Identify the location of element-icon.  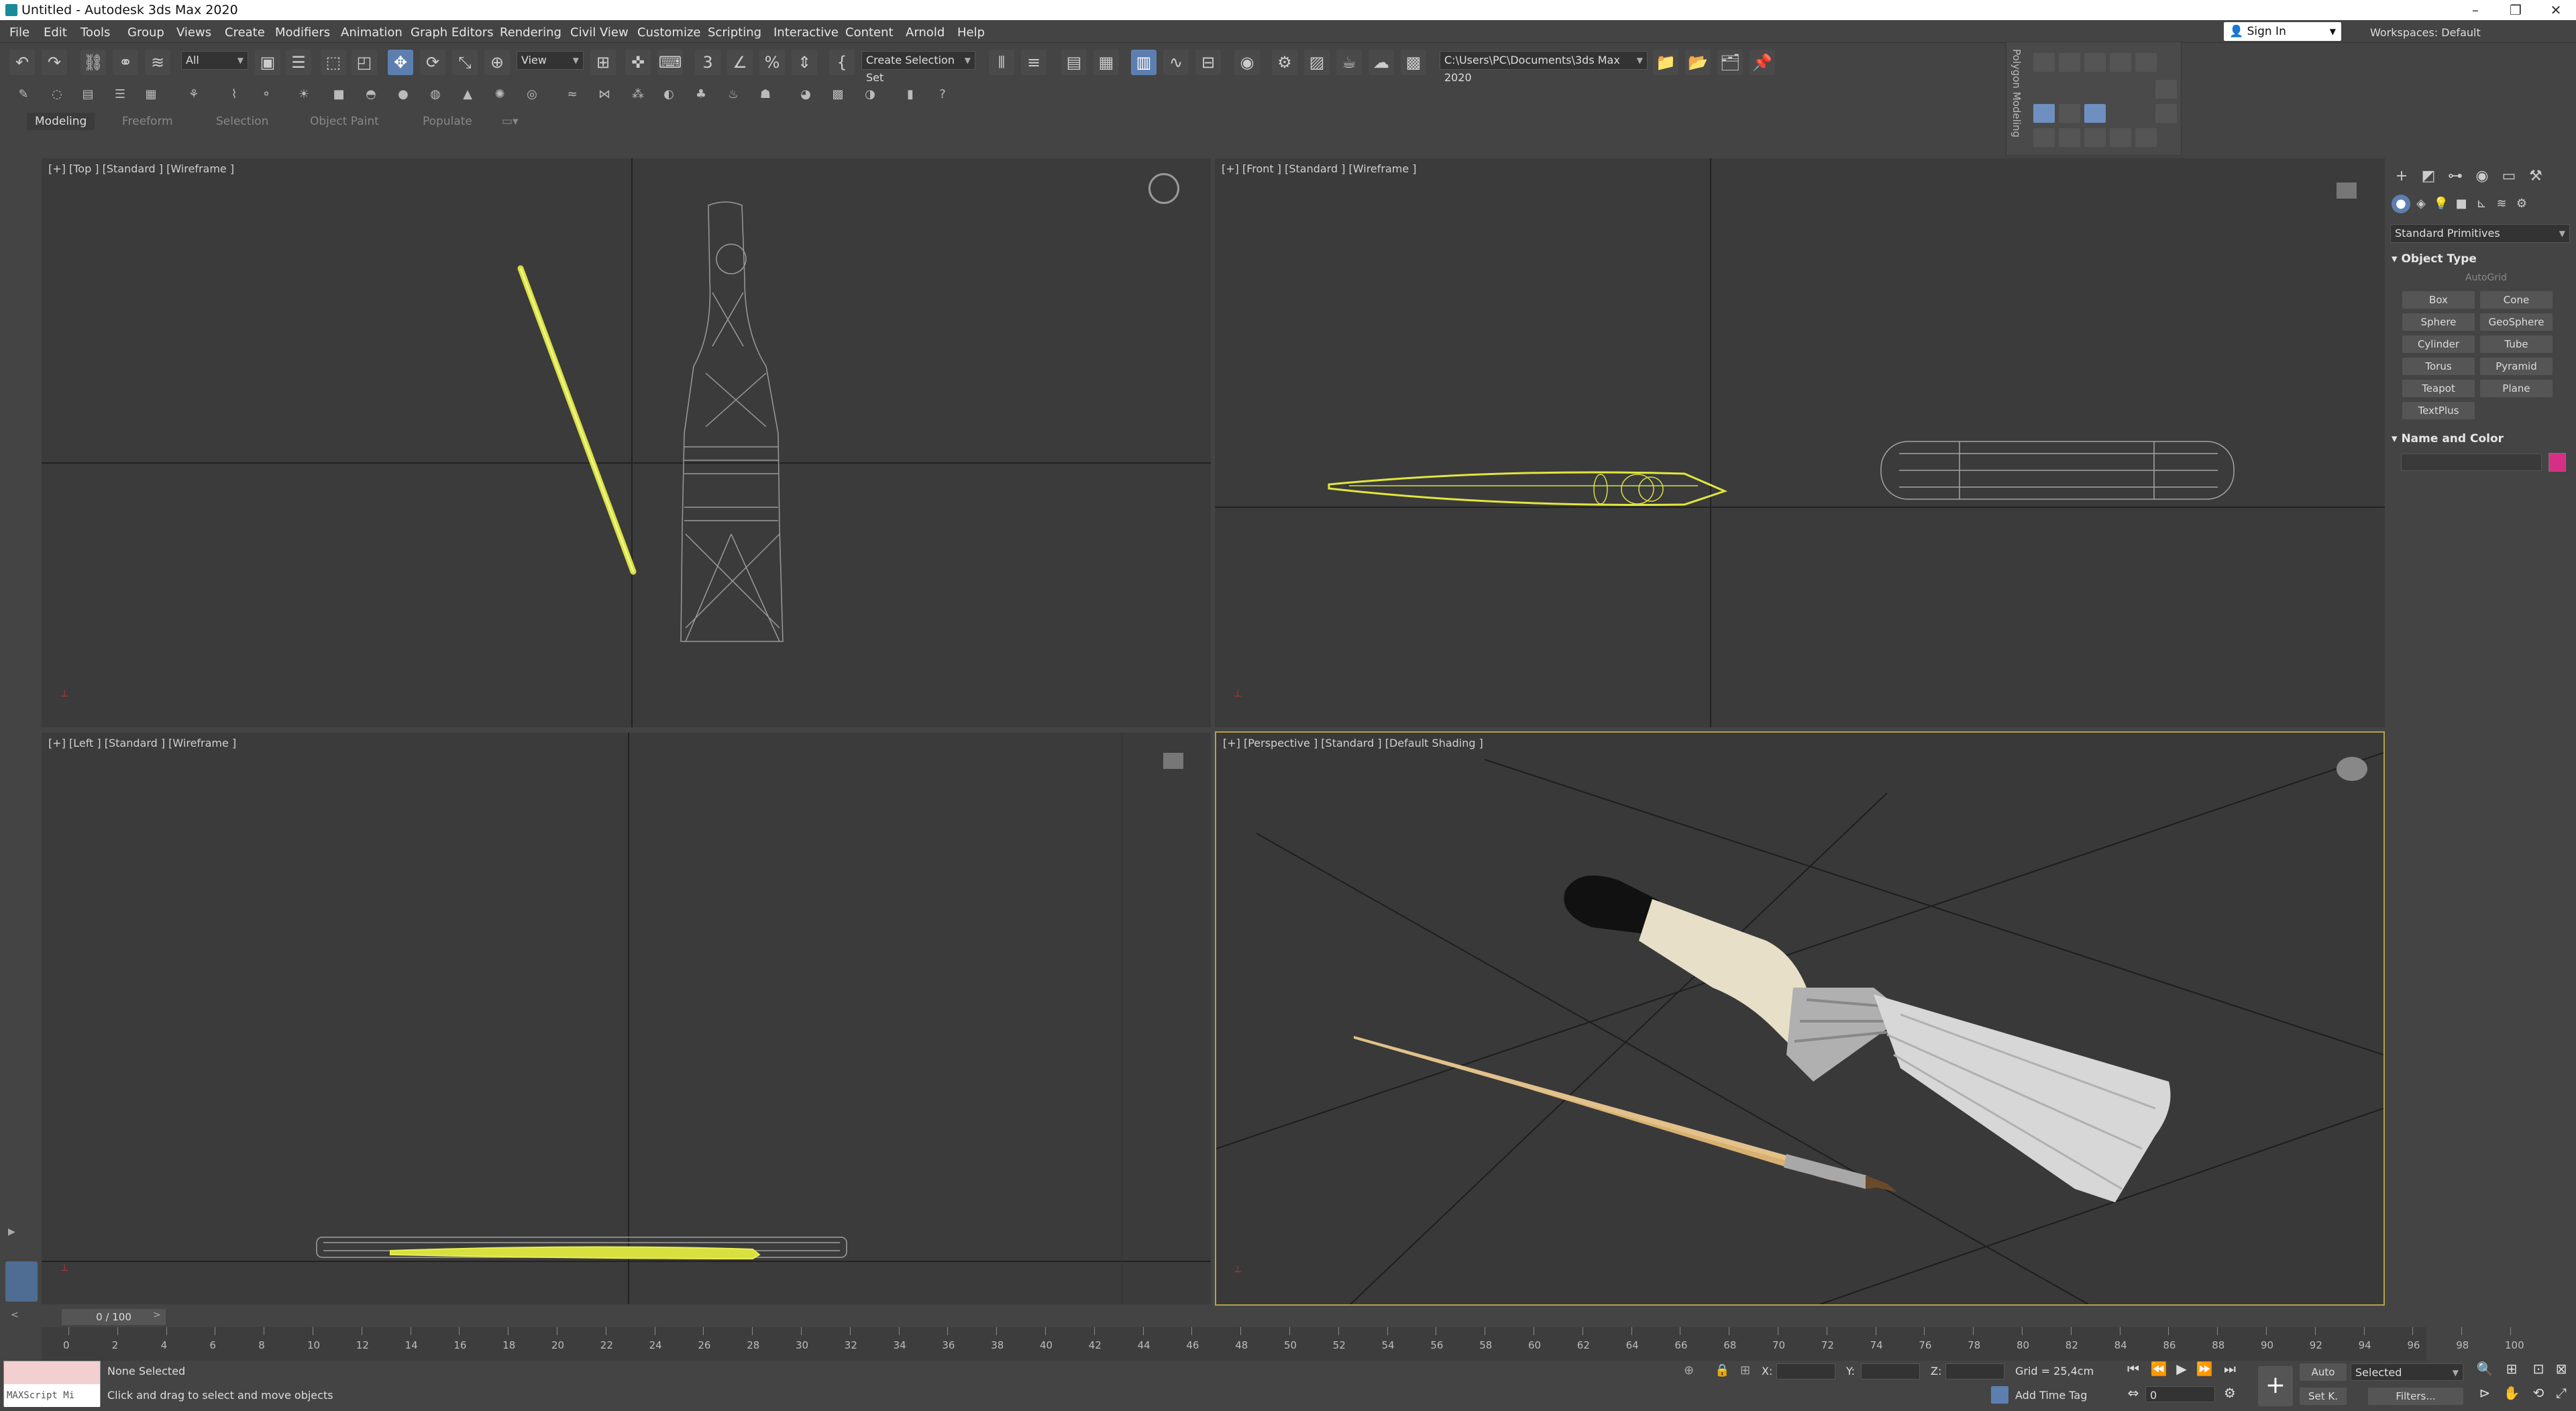
(2146, 62).